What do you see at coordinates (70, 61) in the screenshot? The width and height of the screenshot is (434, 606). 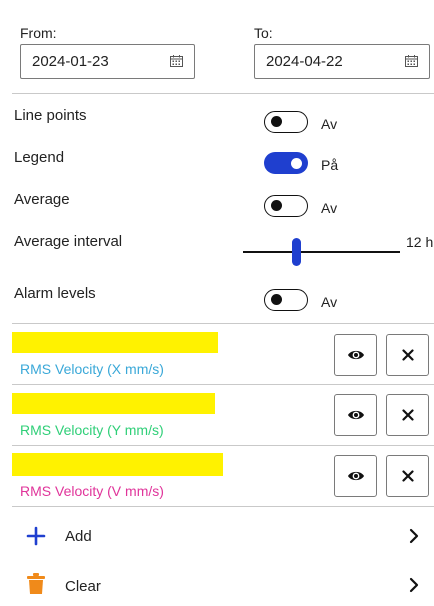 I see `from-date-value: 2024-01-23` at bounding box center [70, 61].